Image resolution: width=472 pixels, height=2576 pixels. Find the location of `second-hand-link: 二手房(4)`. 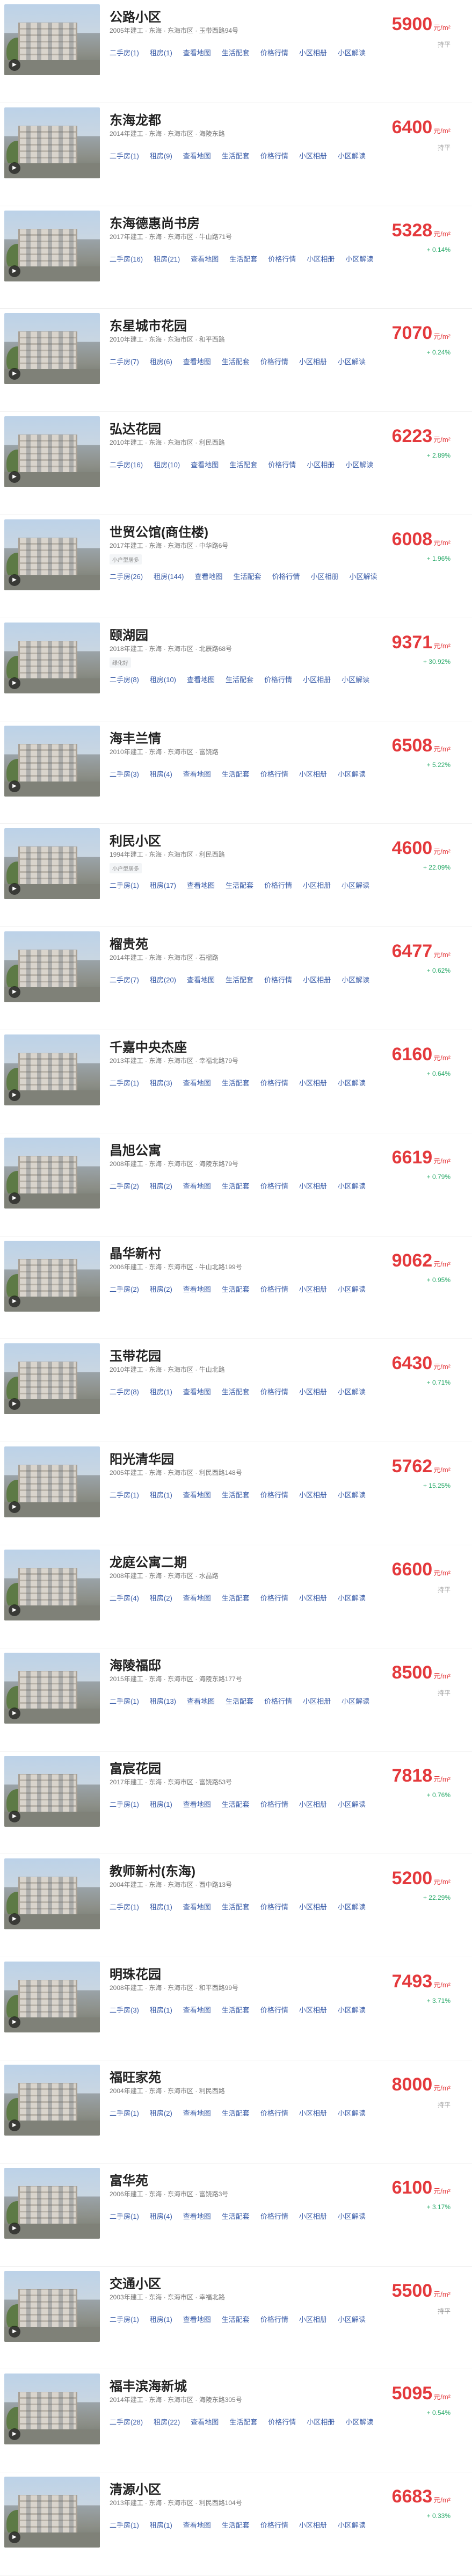

second-hand-link: 二手房(4) is located at coordinates (124, 1598).